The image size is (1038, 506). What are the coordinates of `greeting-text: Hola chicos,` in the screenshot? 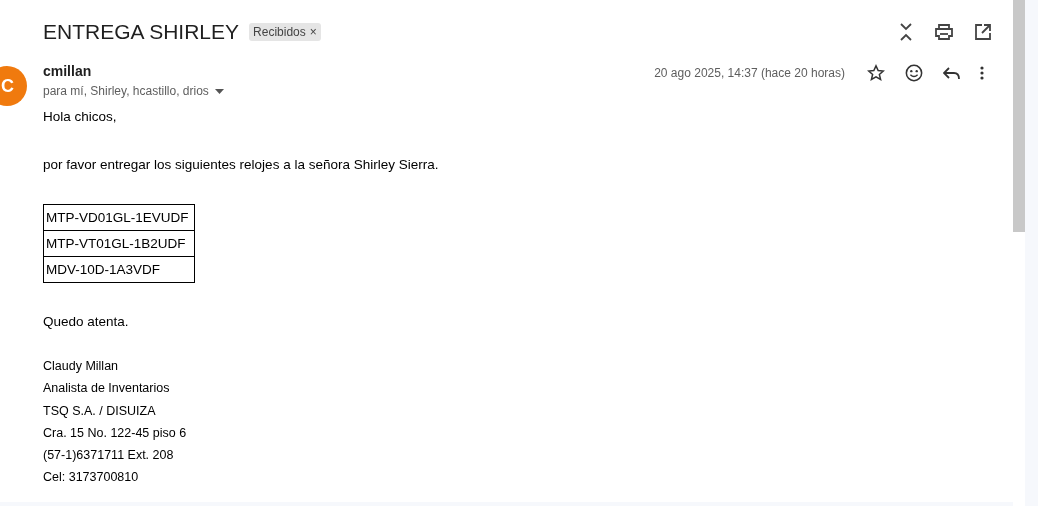 It's located at (80, 117).